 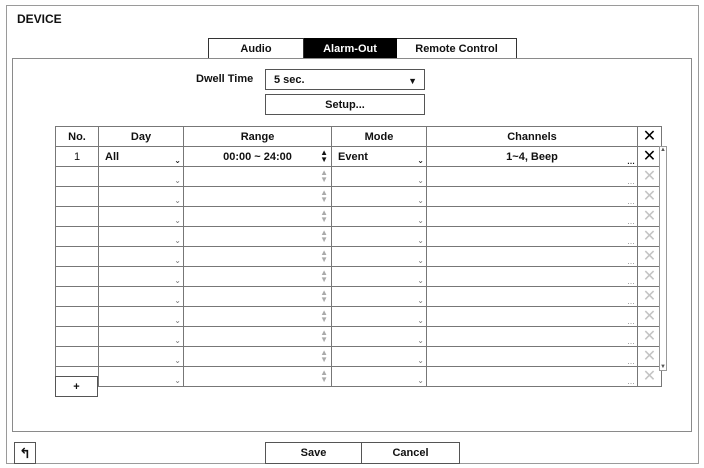 I want to click on dwell-time-select: 5 sec. ▼, so click(x=345, y=79).